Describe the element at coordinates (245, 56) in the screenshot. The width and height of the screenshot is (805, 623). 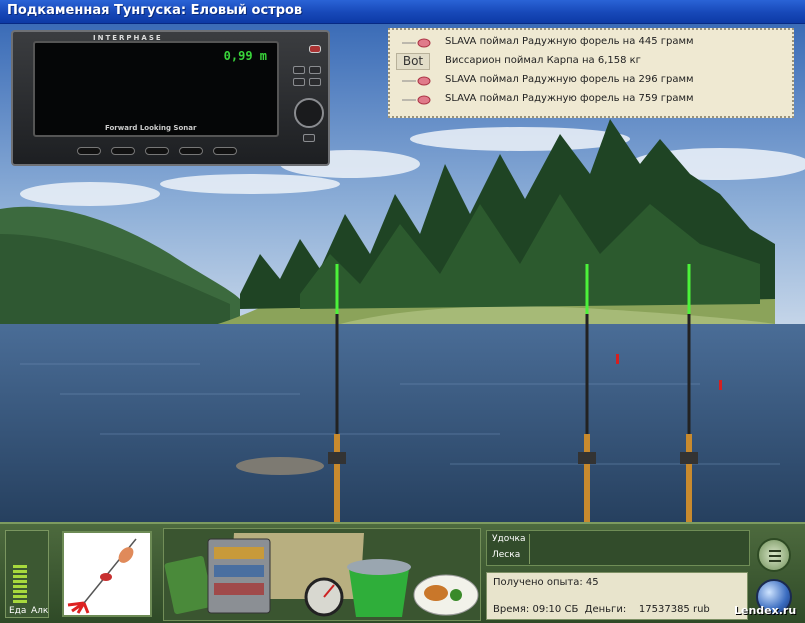
I see `sonar-depth: 0,99 m` at that location.